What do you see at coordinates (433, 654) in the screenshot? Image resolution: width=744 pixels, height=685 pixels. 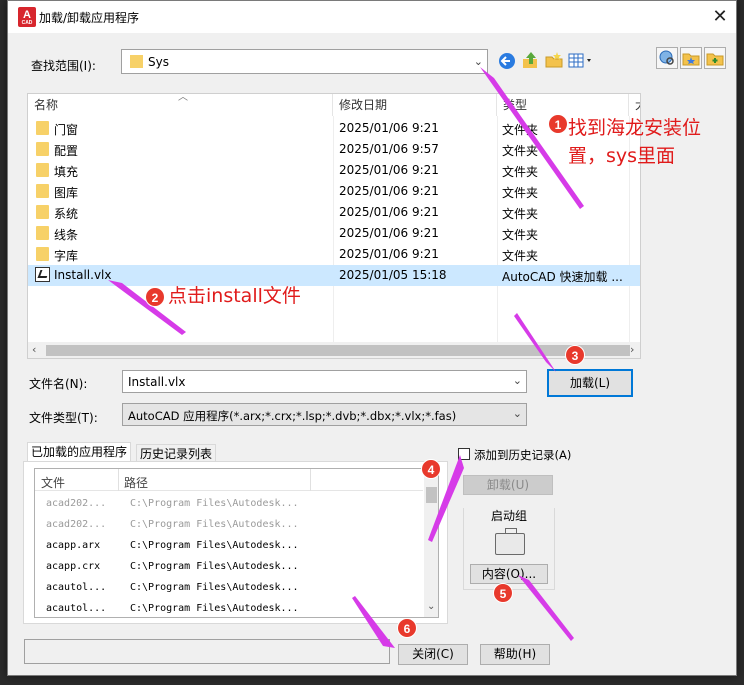 I see `close-button: 关闭(C)` at bounding box center [433, 654].